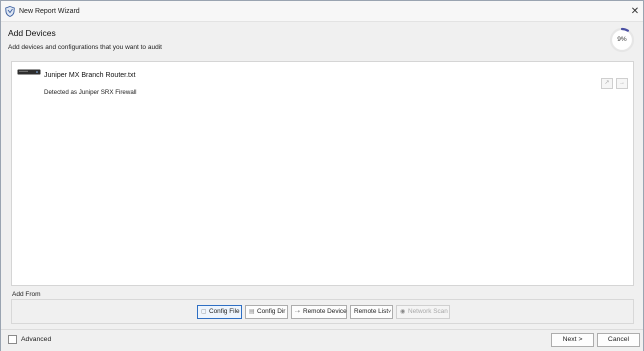 The width and height of the screenshot is (644, 351). What do you see at coordinates (271, 311) in the screenshot?
I see `config-dir-label: Config Dir` at bounding box center [271, 311].